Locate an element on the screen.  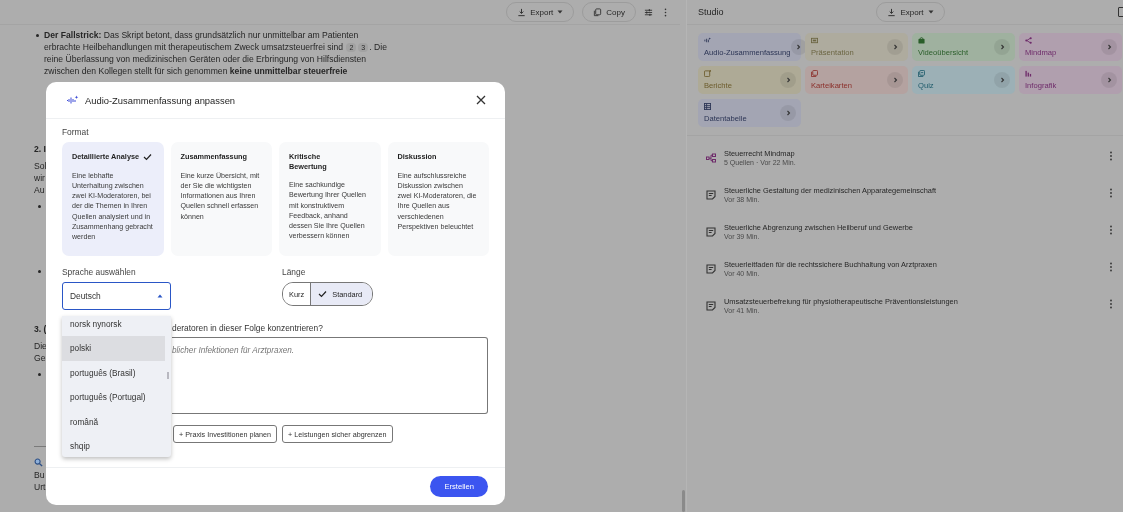
language-option: polski is located at coordinates (113, 348).